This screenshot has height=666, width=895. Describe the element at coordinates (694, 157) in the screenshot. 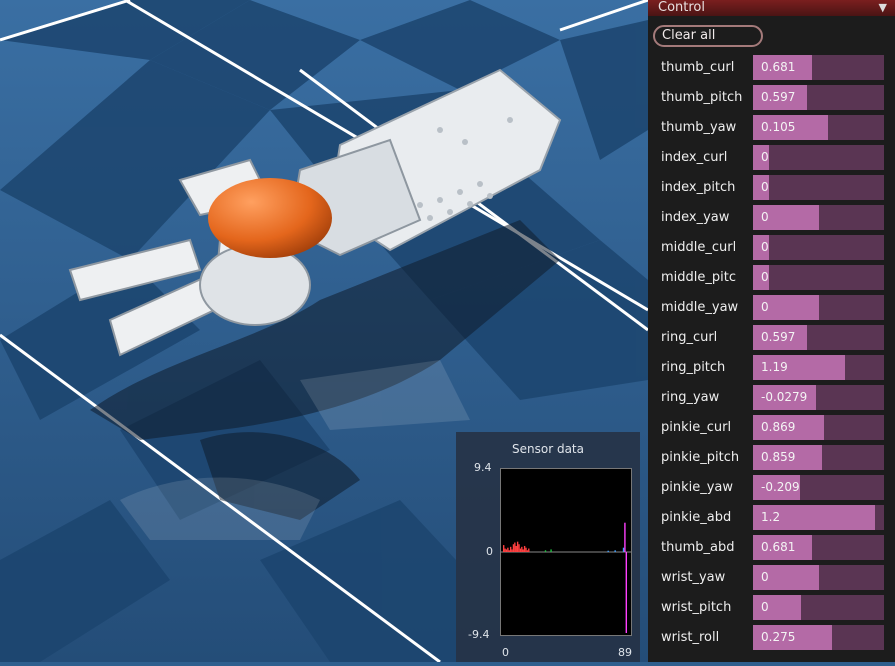

I see `slider-label: index_curl` at that location.